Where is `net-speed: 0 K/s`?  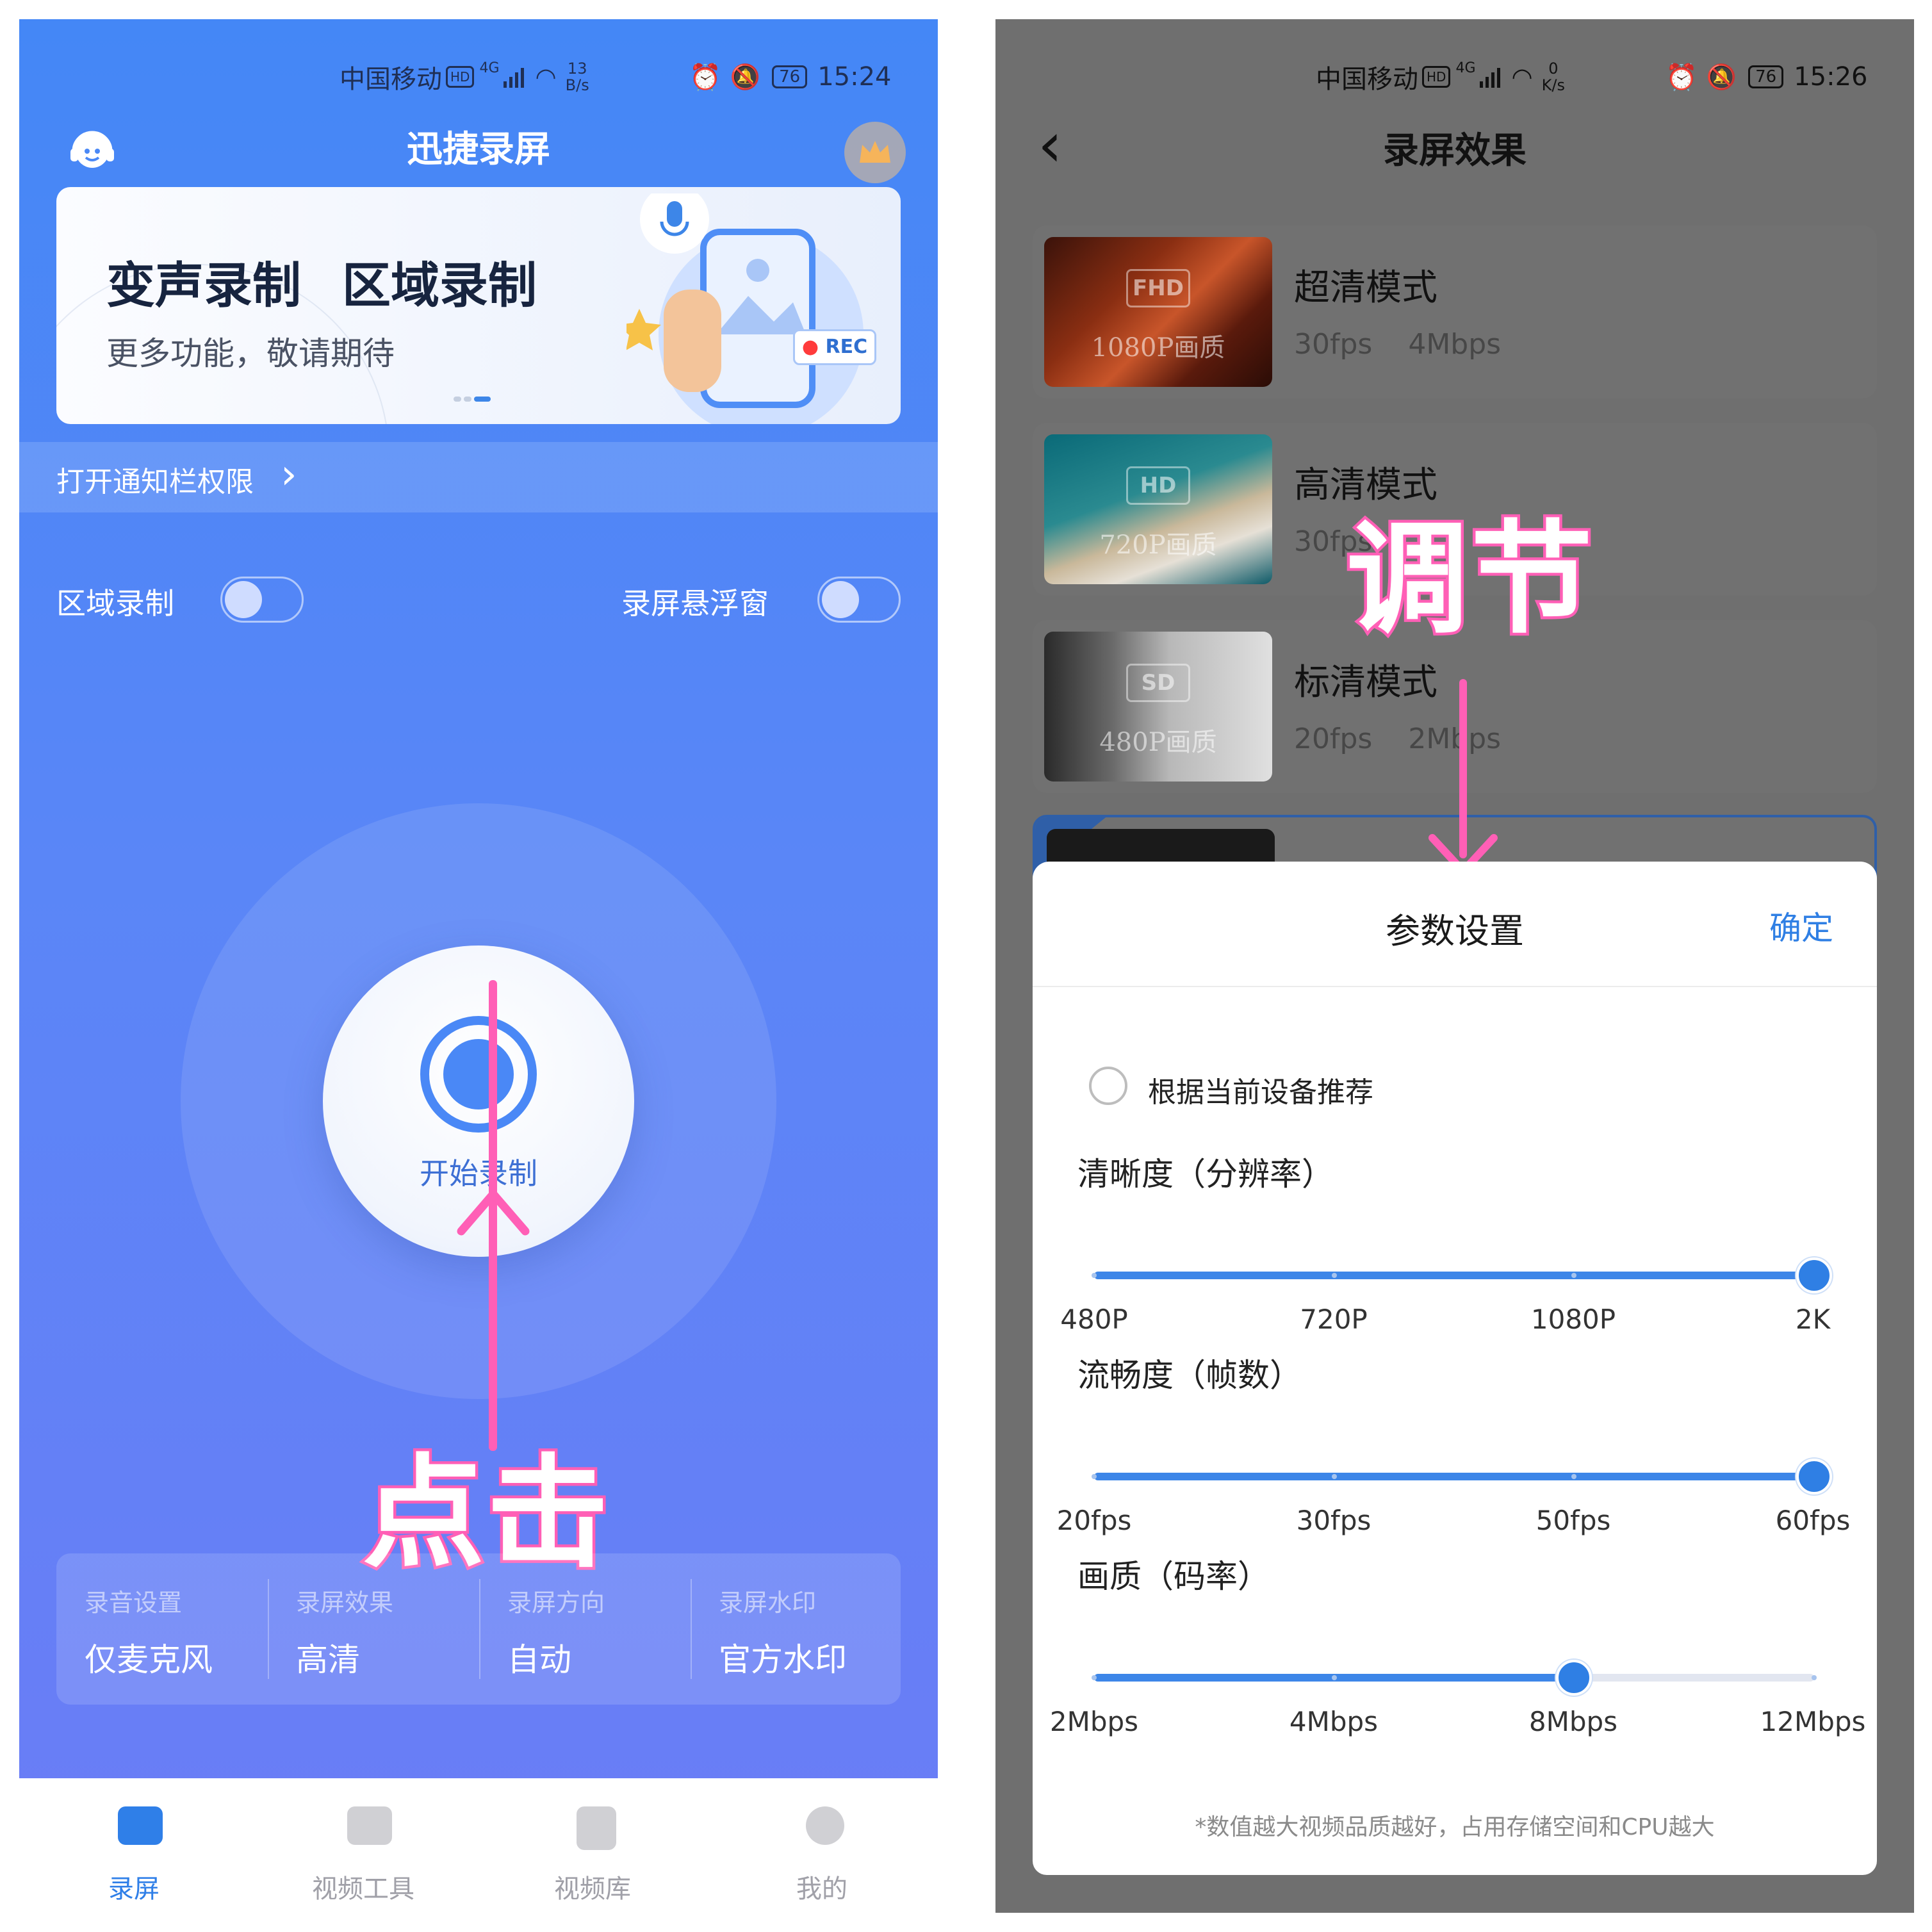
net-speed: 0 K/s is located at coordinates (1553, 77).